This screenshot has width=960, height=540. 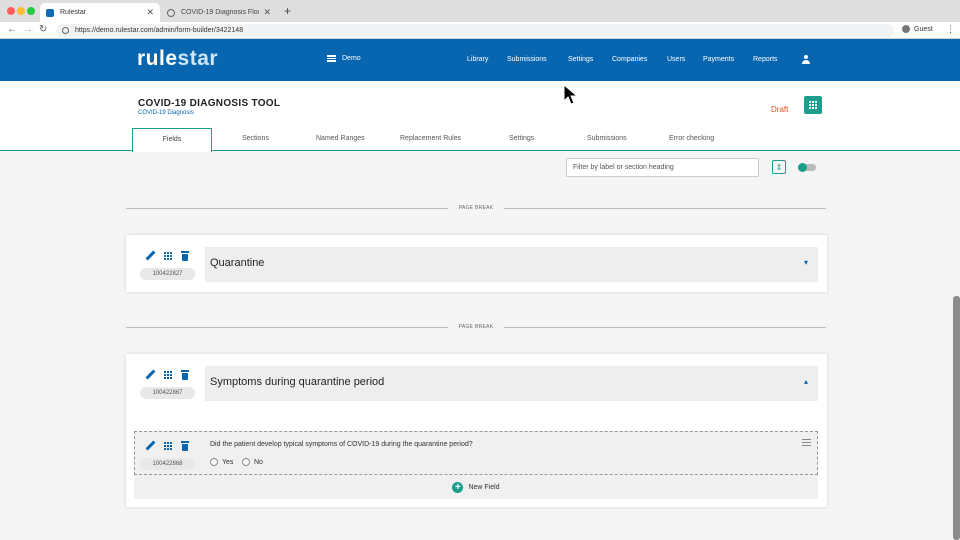 What do you see at coordinates (28, 29) in the screenshot?
I see `forward-arrow-icon: →` at bounding box center [28, 29].